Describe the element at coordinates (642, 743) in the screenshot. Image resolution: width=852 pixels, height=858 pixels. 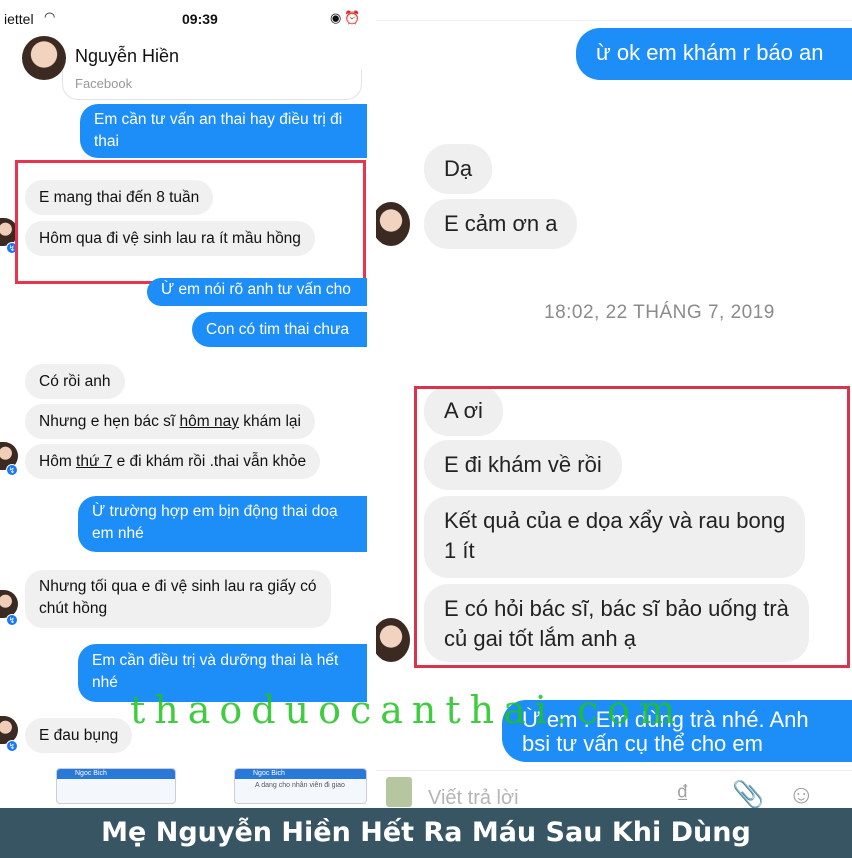
I see `message-text: bsi tư vấn cụ thể cho em` at that location.